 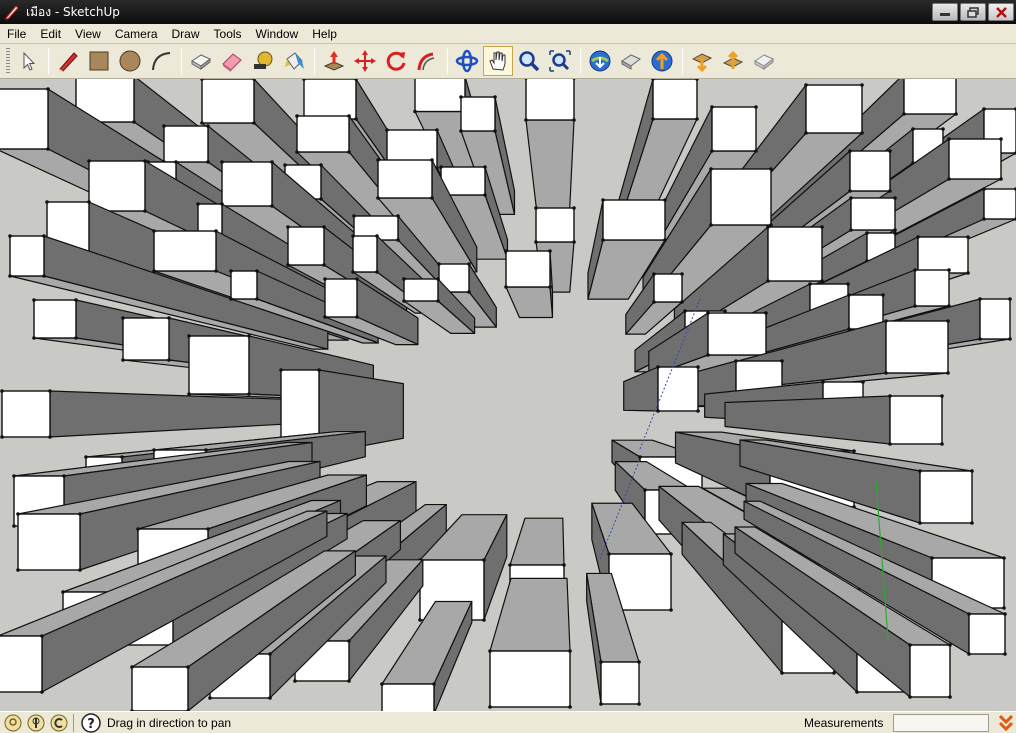 What do you see at coordinates (68, 61) in the screenshot?
I see `line-tool-button` at bounding box center [68, 61].